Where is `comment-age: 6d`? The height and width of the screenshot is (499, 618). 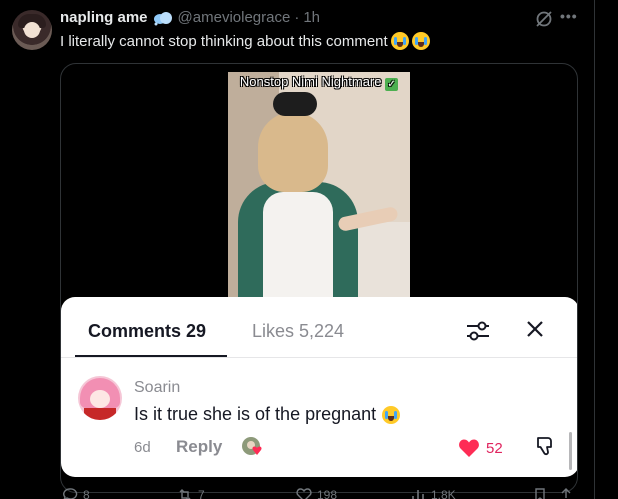
comment-age: 6d is located at coordinates (142, 447).